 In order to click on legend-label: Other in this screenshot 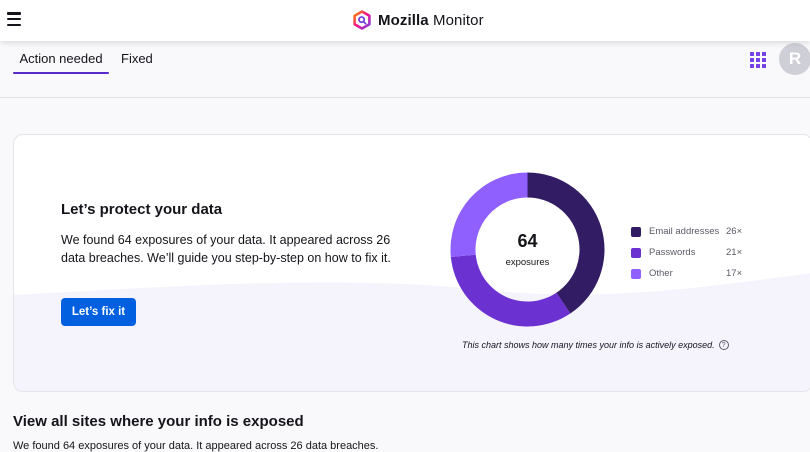, I will do `click(661, 273)`.